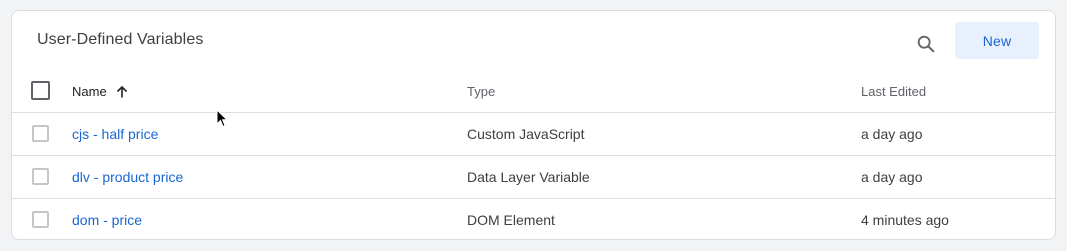  I want to click on search-icon, so click(926, 44).